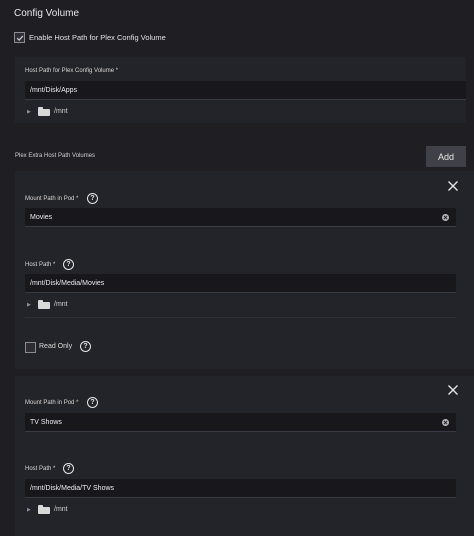 The image size is (474, 536). What do you see at coordinates (40, 469) in the screenshot?
I see `host-path-label-2: Host Path *` at bounding box center [40, 469].